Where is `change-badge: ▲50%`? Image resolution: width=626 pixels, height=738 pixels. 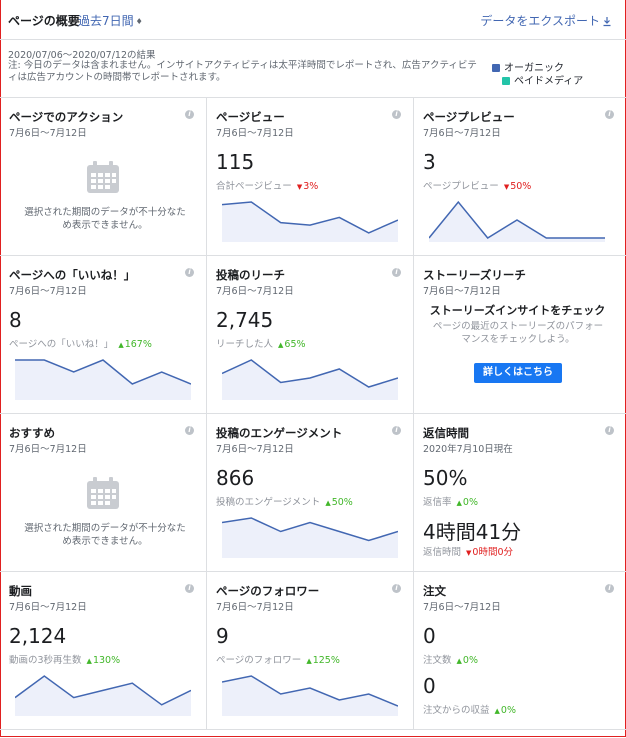
change-badge: ▲50% is located at coordinates (339, 502).